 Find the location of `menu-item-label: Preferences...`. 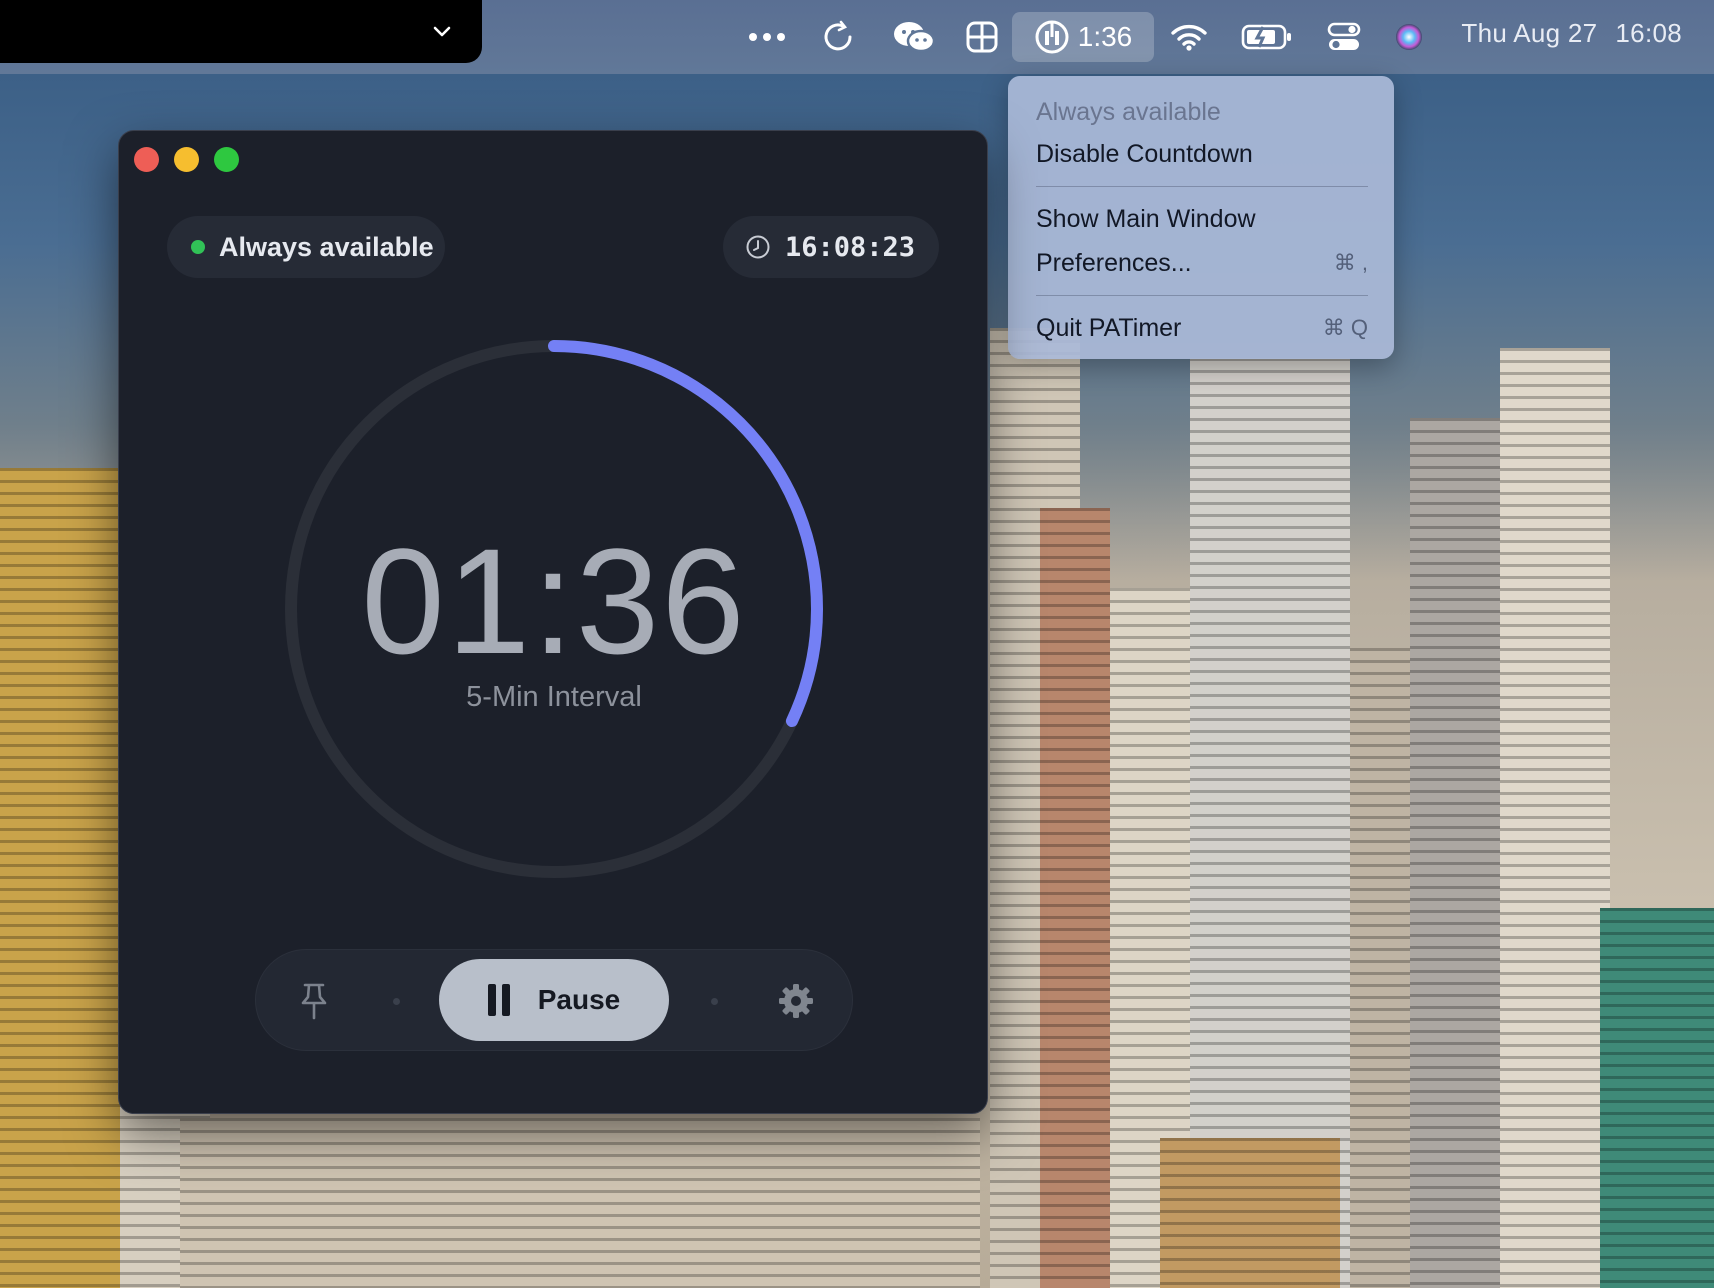

menu-item-label: Preferences... is located at coordinates (1114, 263).